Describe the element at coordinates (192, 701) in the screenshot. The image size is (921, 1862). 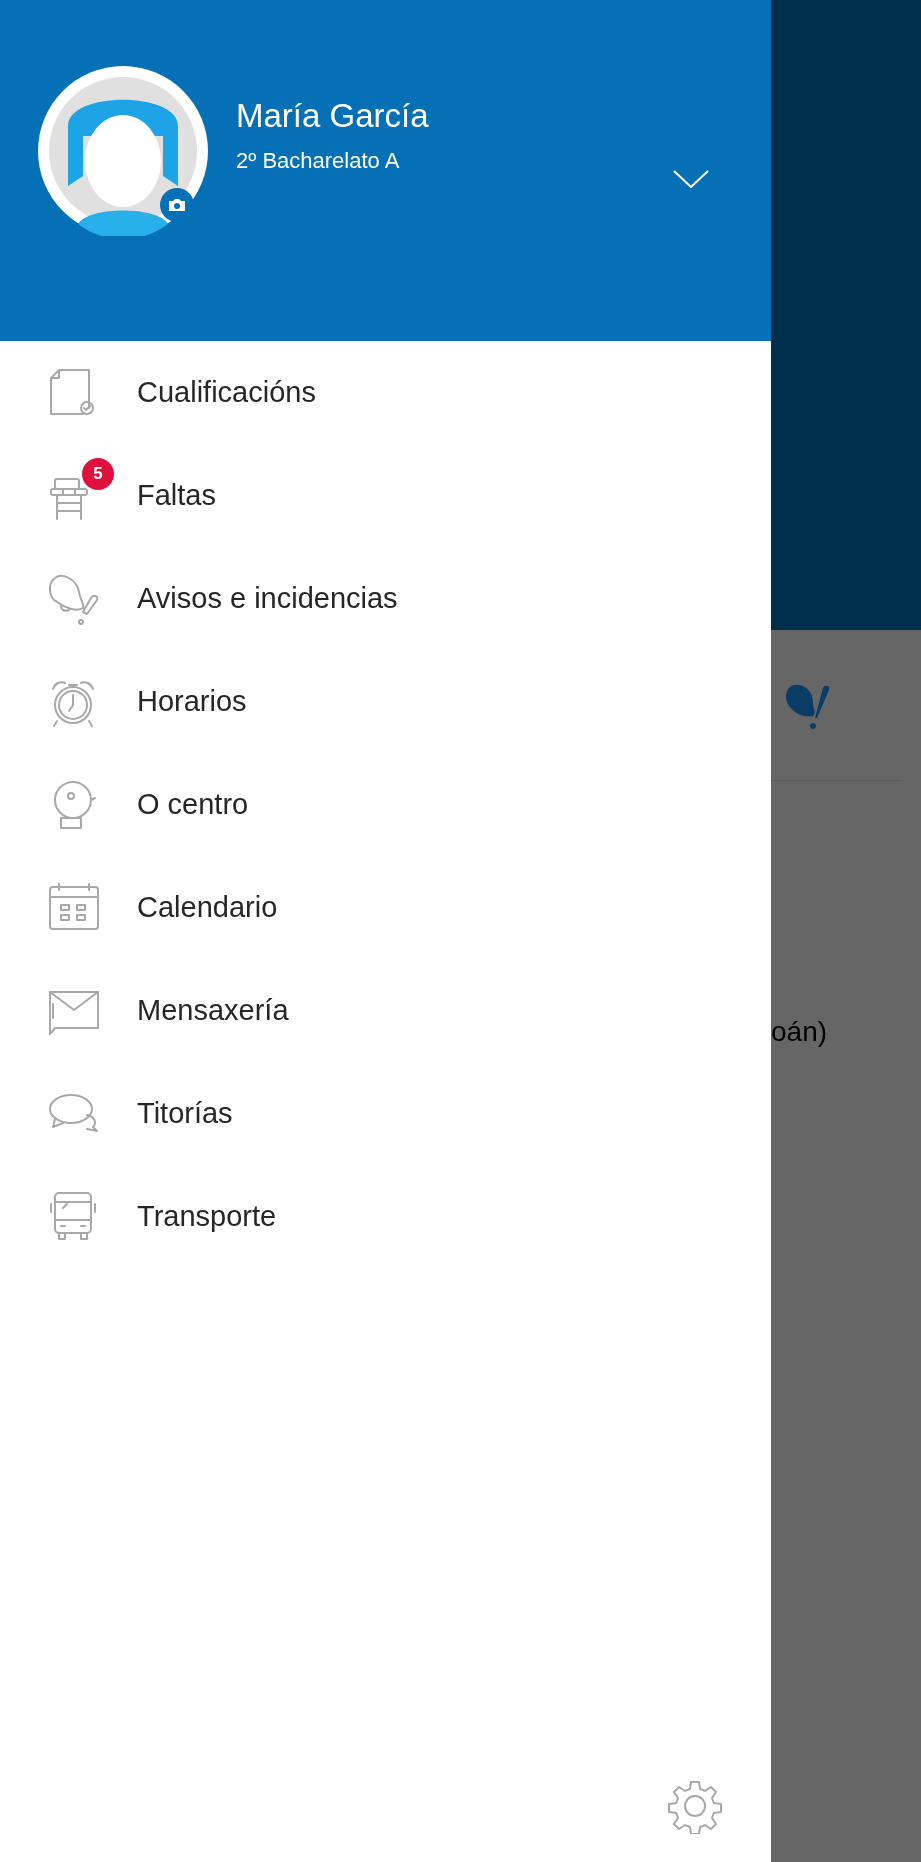
I see `menu-label: Horarios` at that location.